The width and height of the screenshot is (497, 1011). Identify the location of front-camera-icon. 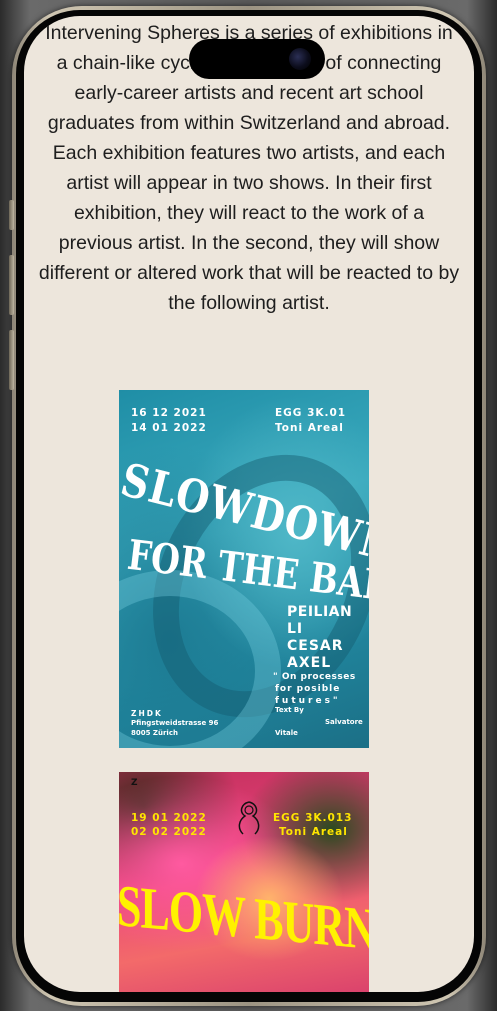
(300, 59).